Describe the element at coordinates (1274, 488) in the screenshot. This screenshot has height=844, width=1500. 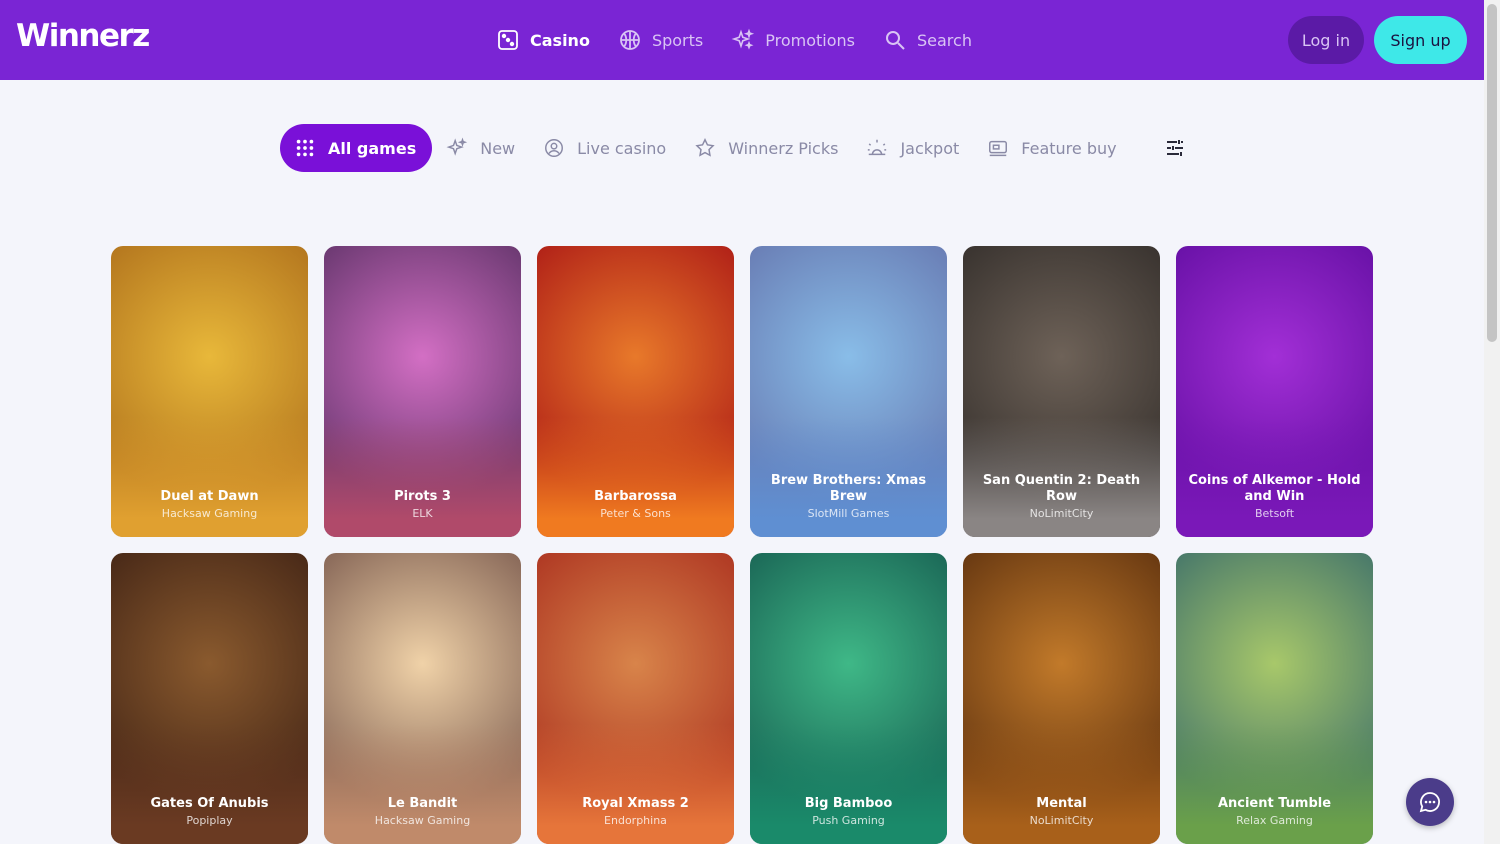
I see `game-title: Coins of Alkemor - Hold and Win` at that location.